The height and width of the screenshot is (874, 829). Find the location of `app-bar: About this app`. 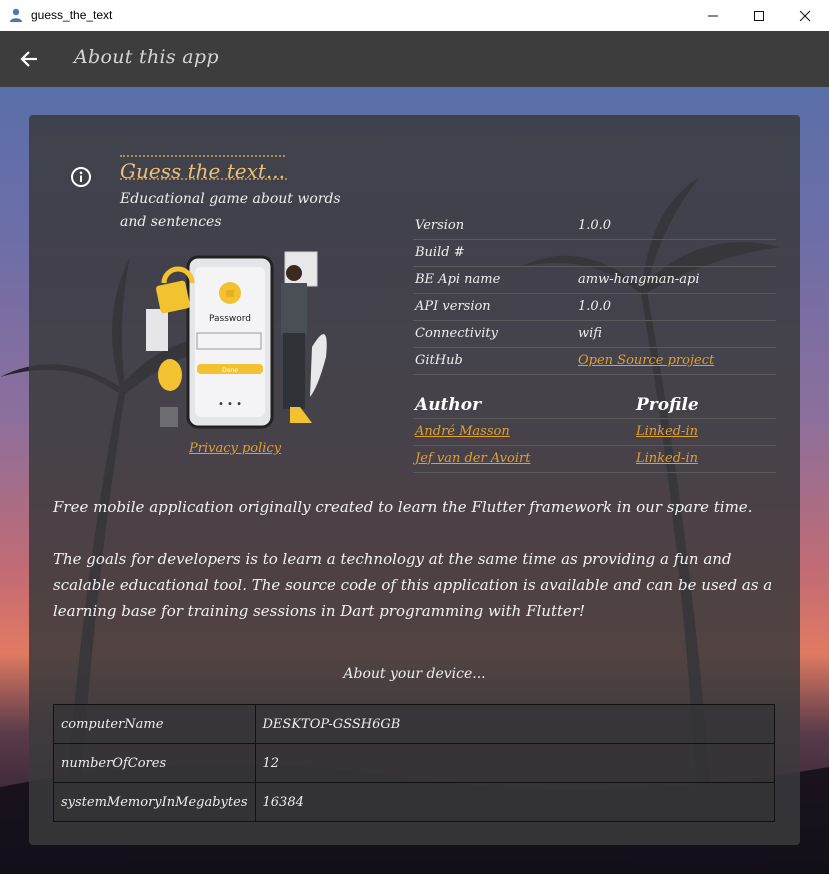

app-bar: About this app is located at coordinates (414, 59).